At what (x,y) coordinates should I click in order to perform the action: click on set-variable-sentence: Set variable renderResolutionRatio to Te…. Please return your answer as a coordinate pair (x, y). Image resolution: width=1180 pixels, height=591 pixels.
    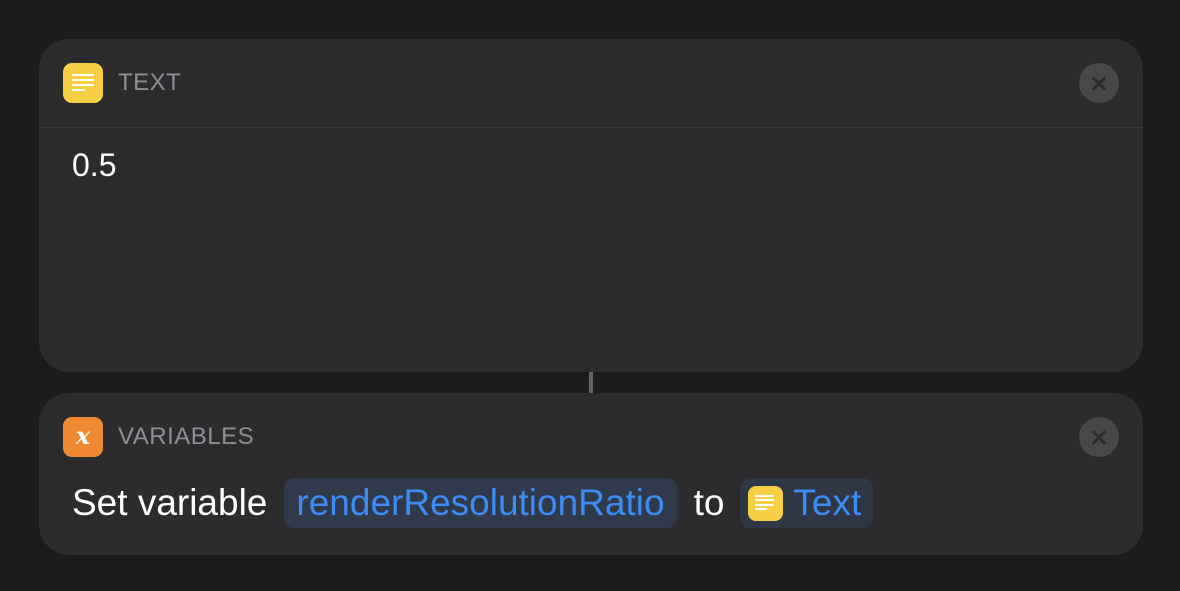
    Looking at the image, I should click on (473, 503).